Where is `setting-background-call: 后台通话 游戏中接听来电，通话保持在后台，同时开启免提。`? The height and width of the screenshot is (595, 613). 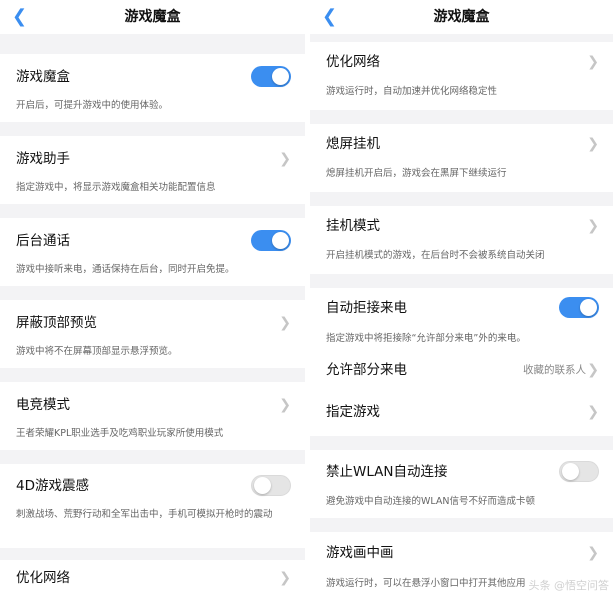
setting-background-call: 后台通话 游戏中接听来电，通话保持在后台，同时开启免提。 is located at coordinates (152, 252).